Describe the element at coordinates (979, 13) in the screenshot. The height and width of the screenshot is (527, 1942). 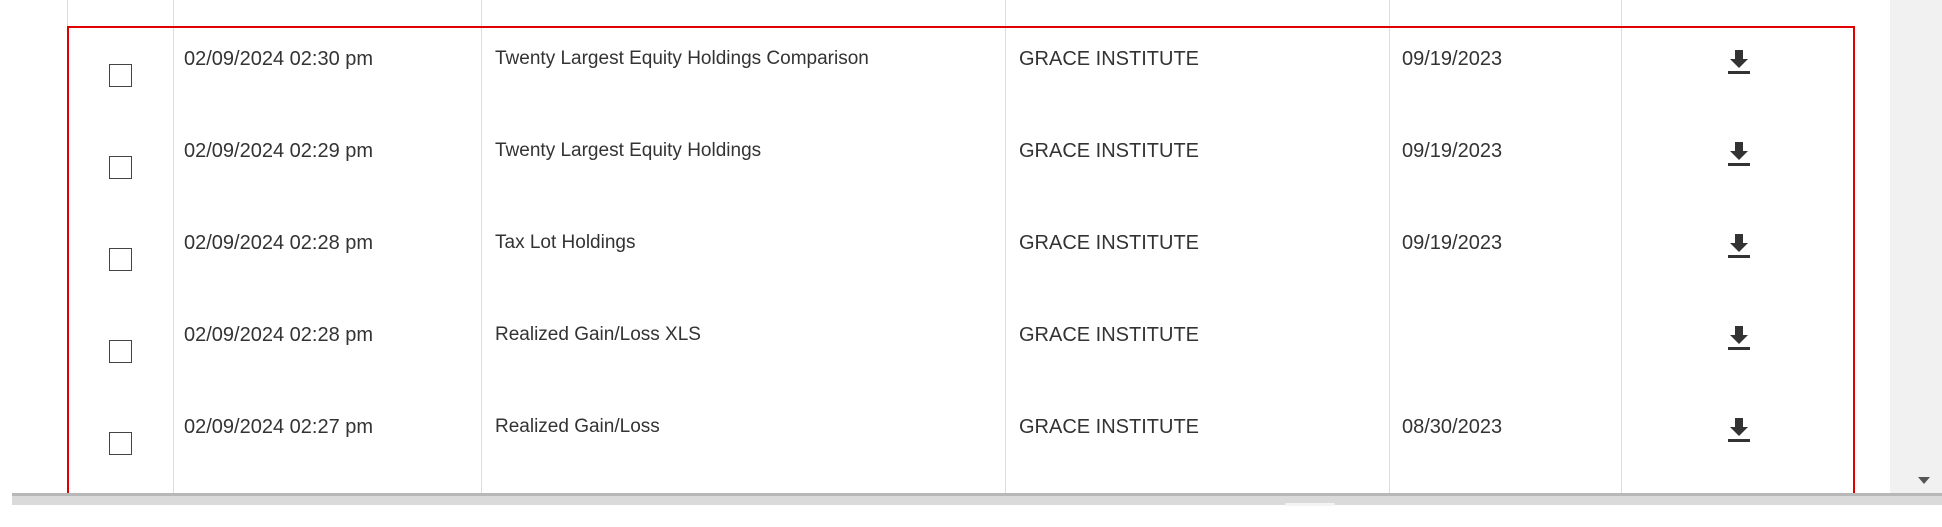
I see `header-row` at that location.